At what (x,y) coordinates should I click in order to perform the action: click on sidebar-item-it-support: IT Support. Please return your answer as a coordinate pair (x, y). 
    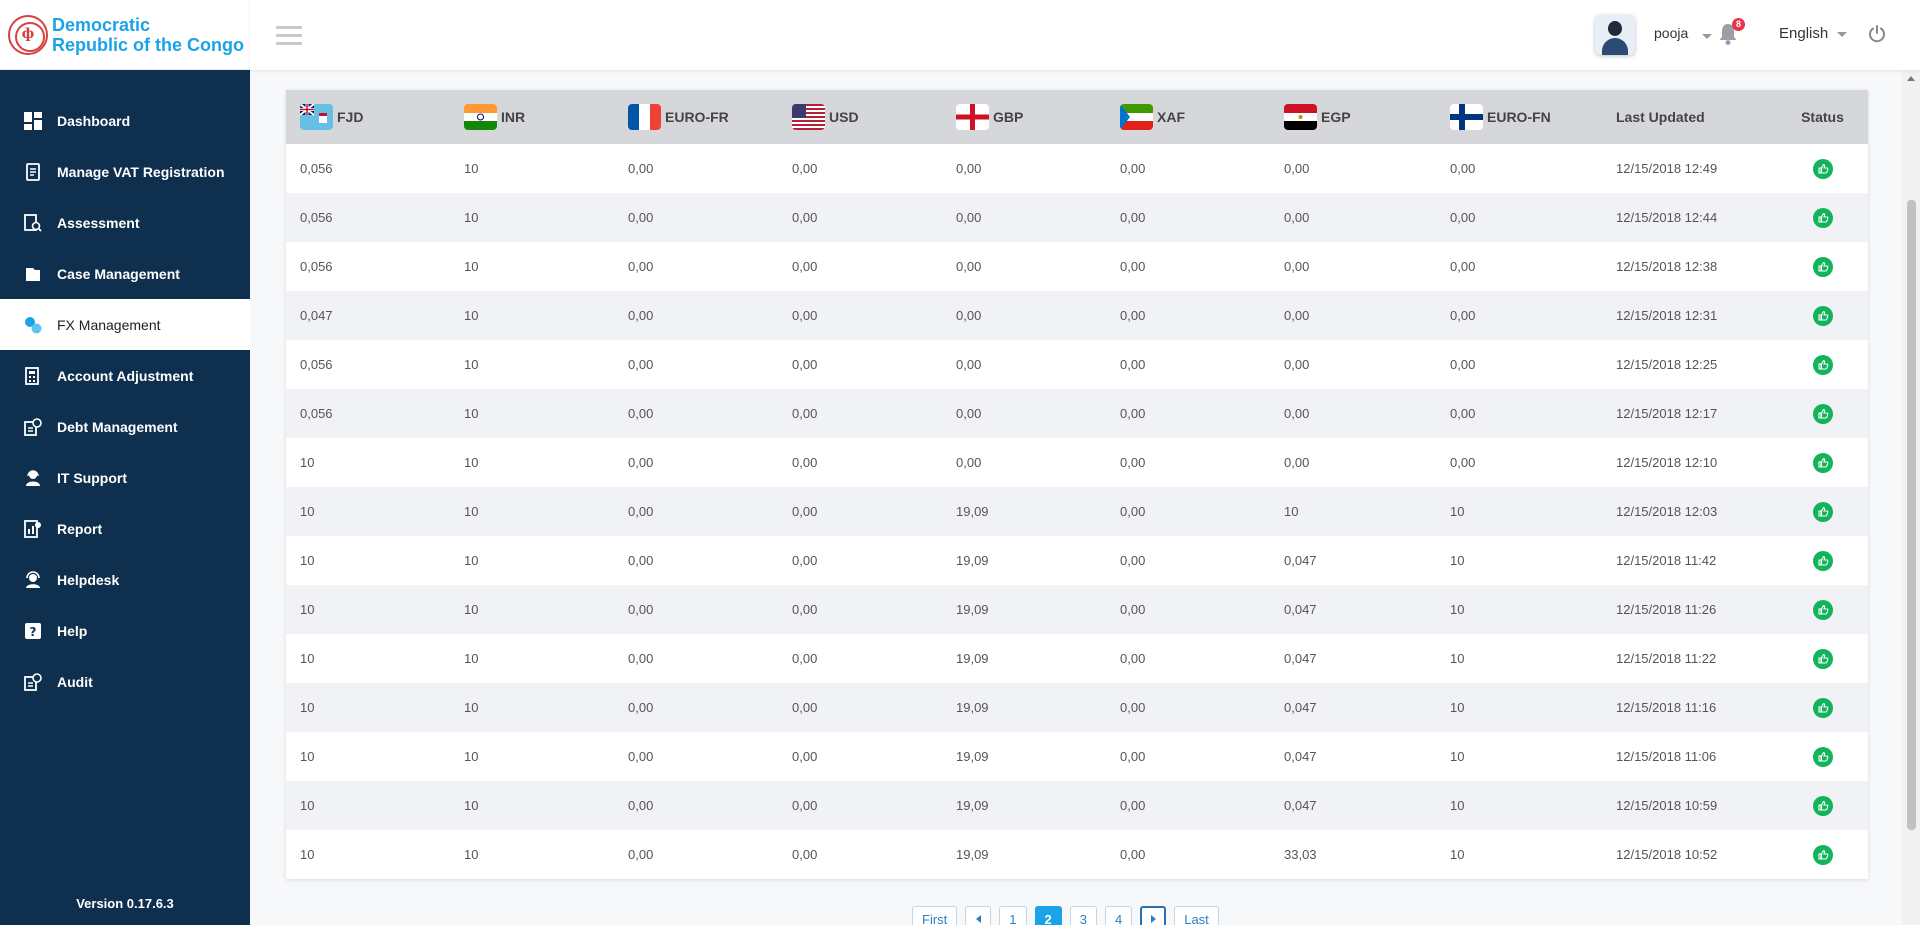
    Looking at the image, I should click on (125, 477).